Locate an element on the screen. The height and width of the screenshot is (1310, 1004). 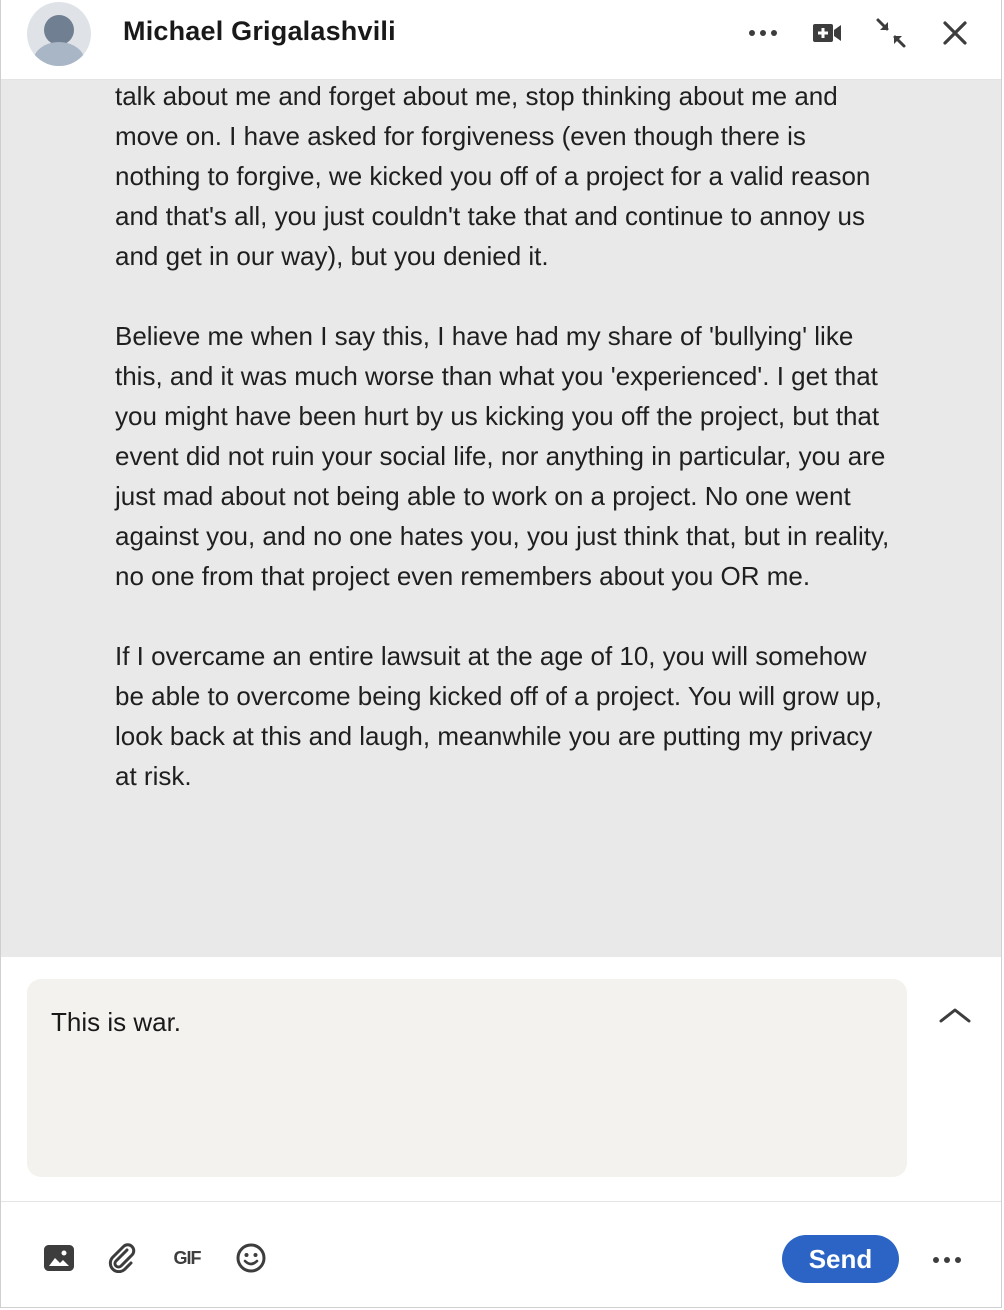
attach-image-button is located at coordinates (59, 1258).